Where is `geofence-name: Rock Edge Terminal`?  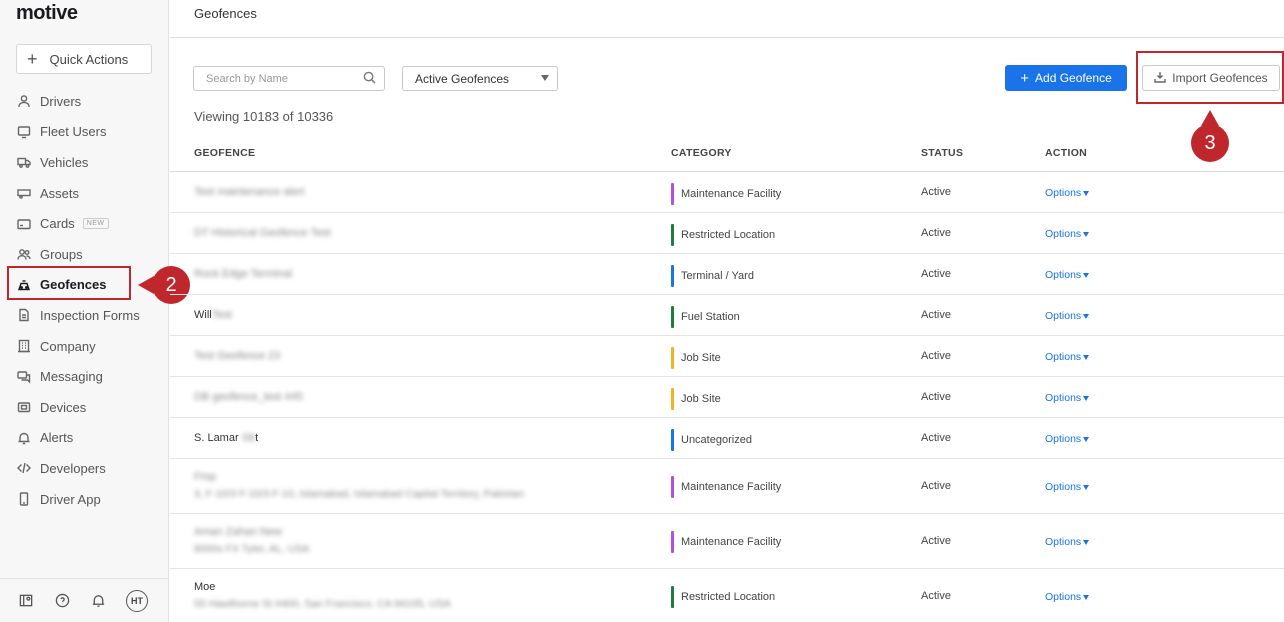
geofence-name: Rock Edge Terminal is located at coordinates (243, 274).